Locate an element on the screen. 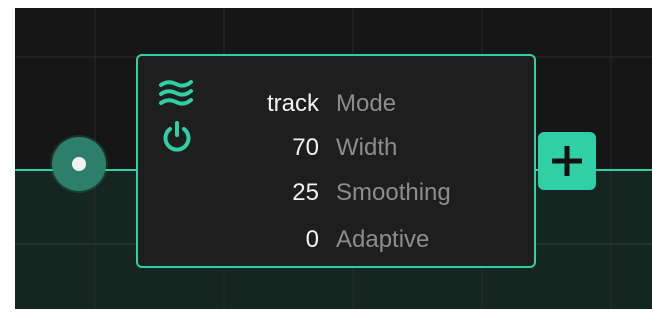  smoothing-value: 25 is located at coordinates (259, 193).